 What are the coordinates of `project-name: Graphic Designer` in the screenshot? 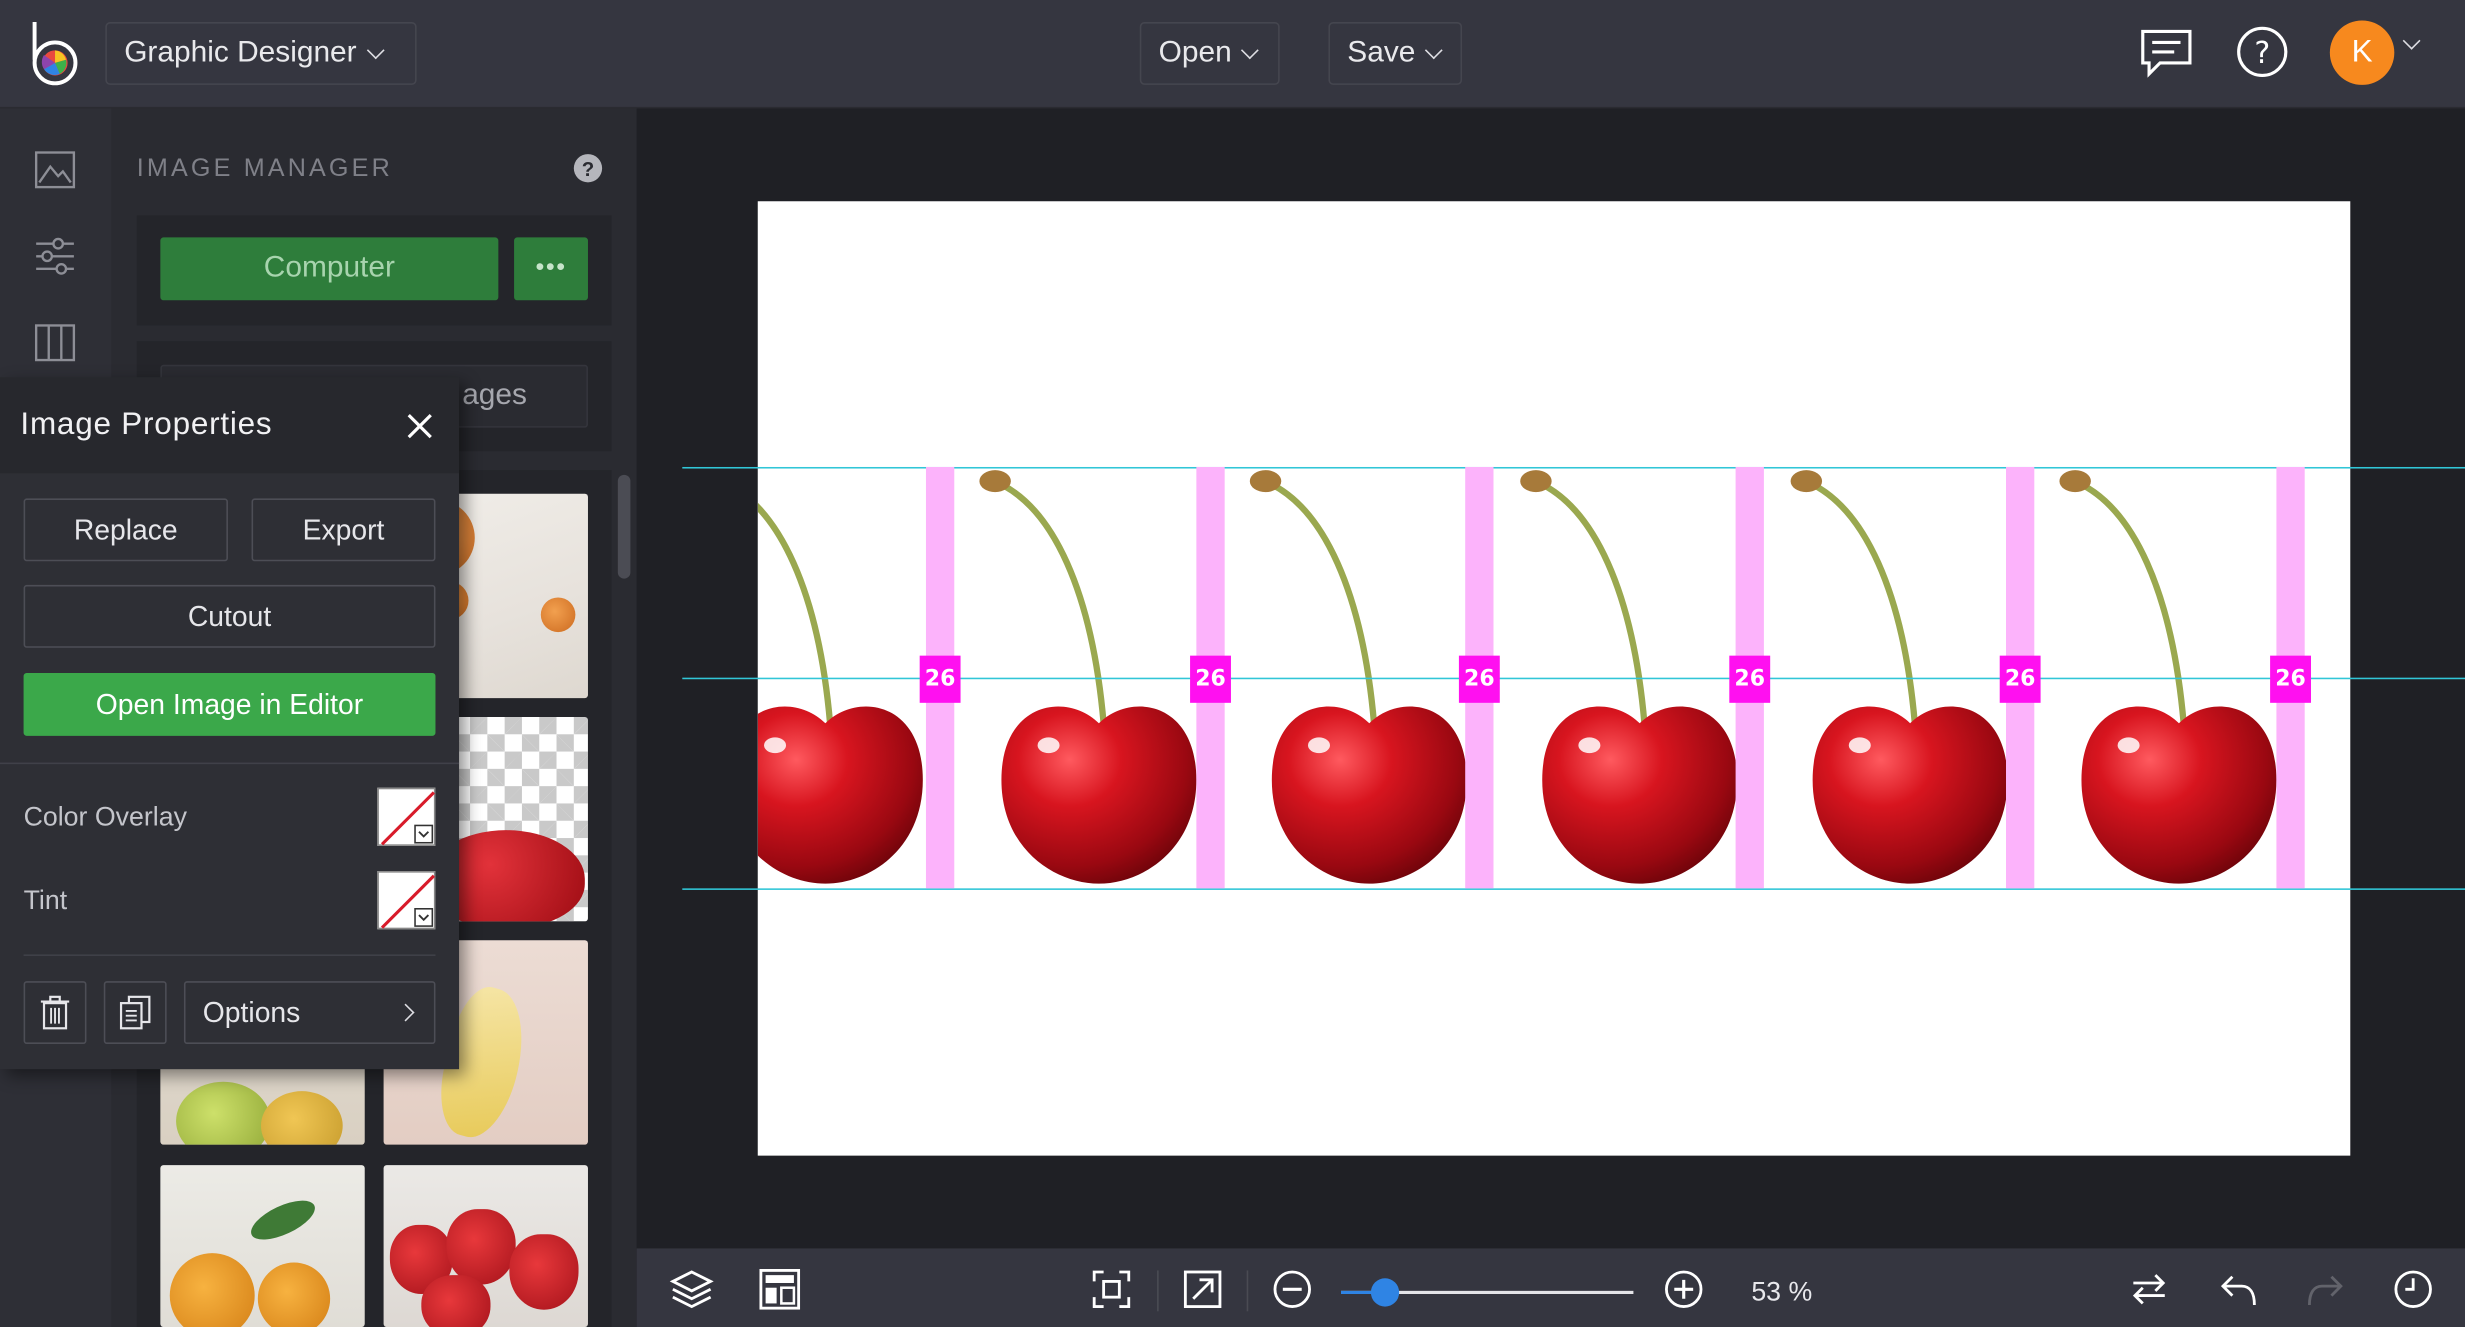 It's located at (240, 53).